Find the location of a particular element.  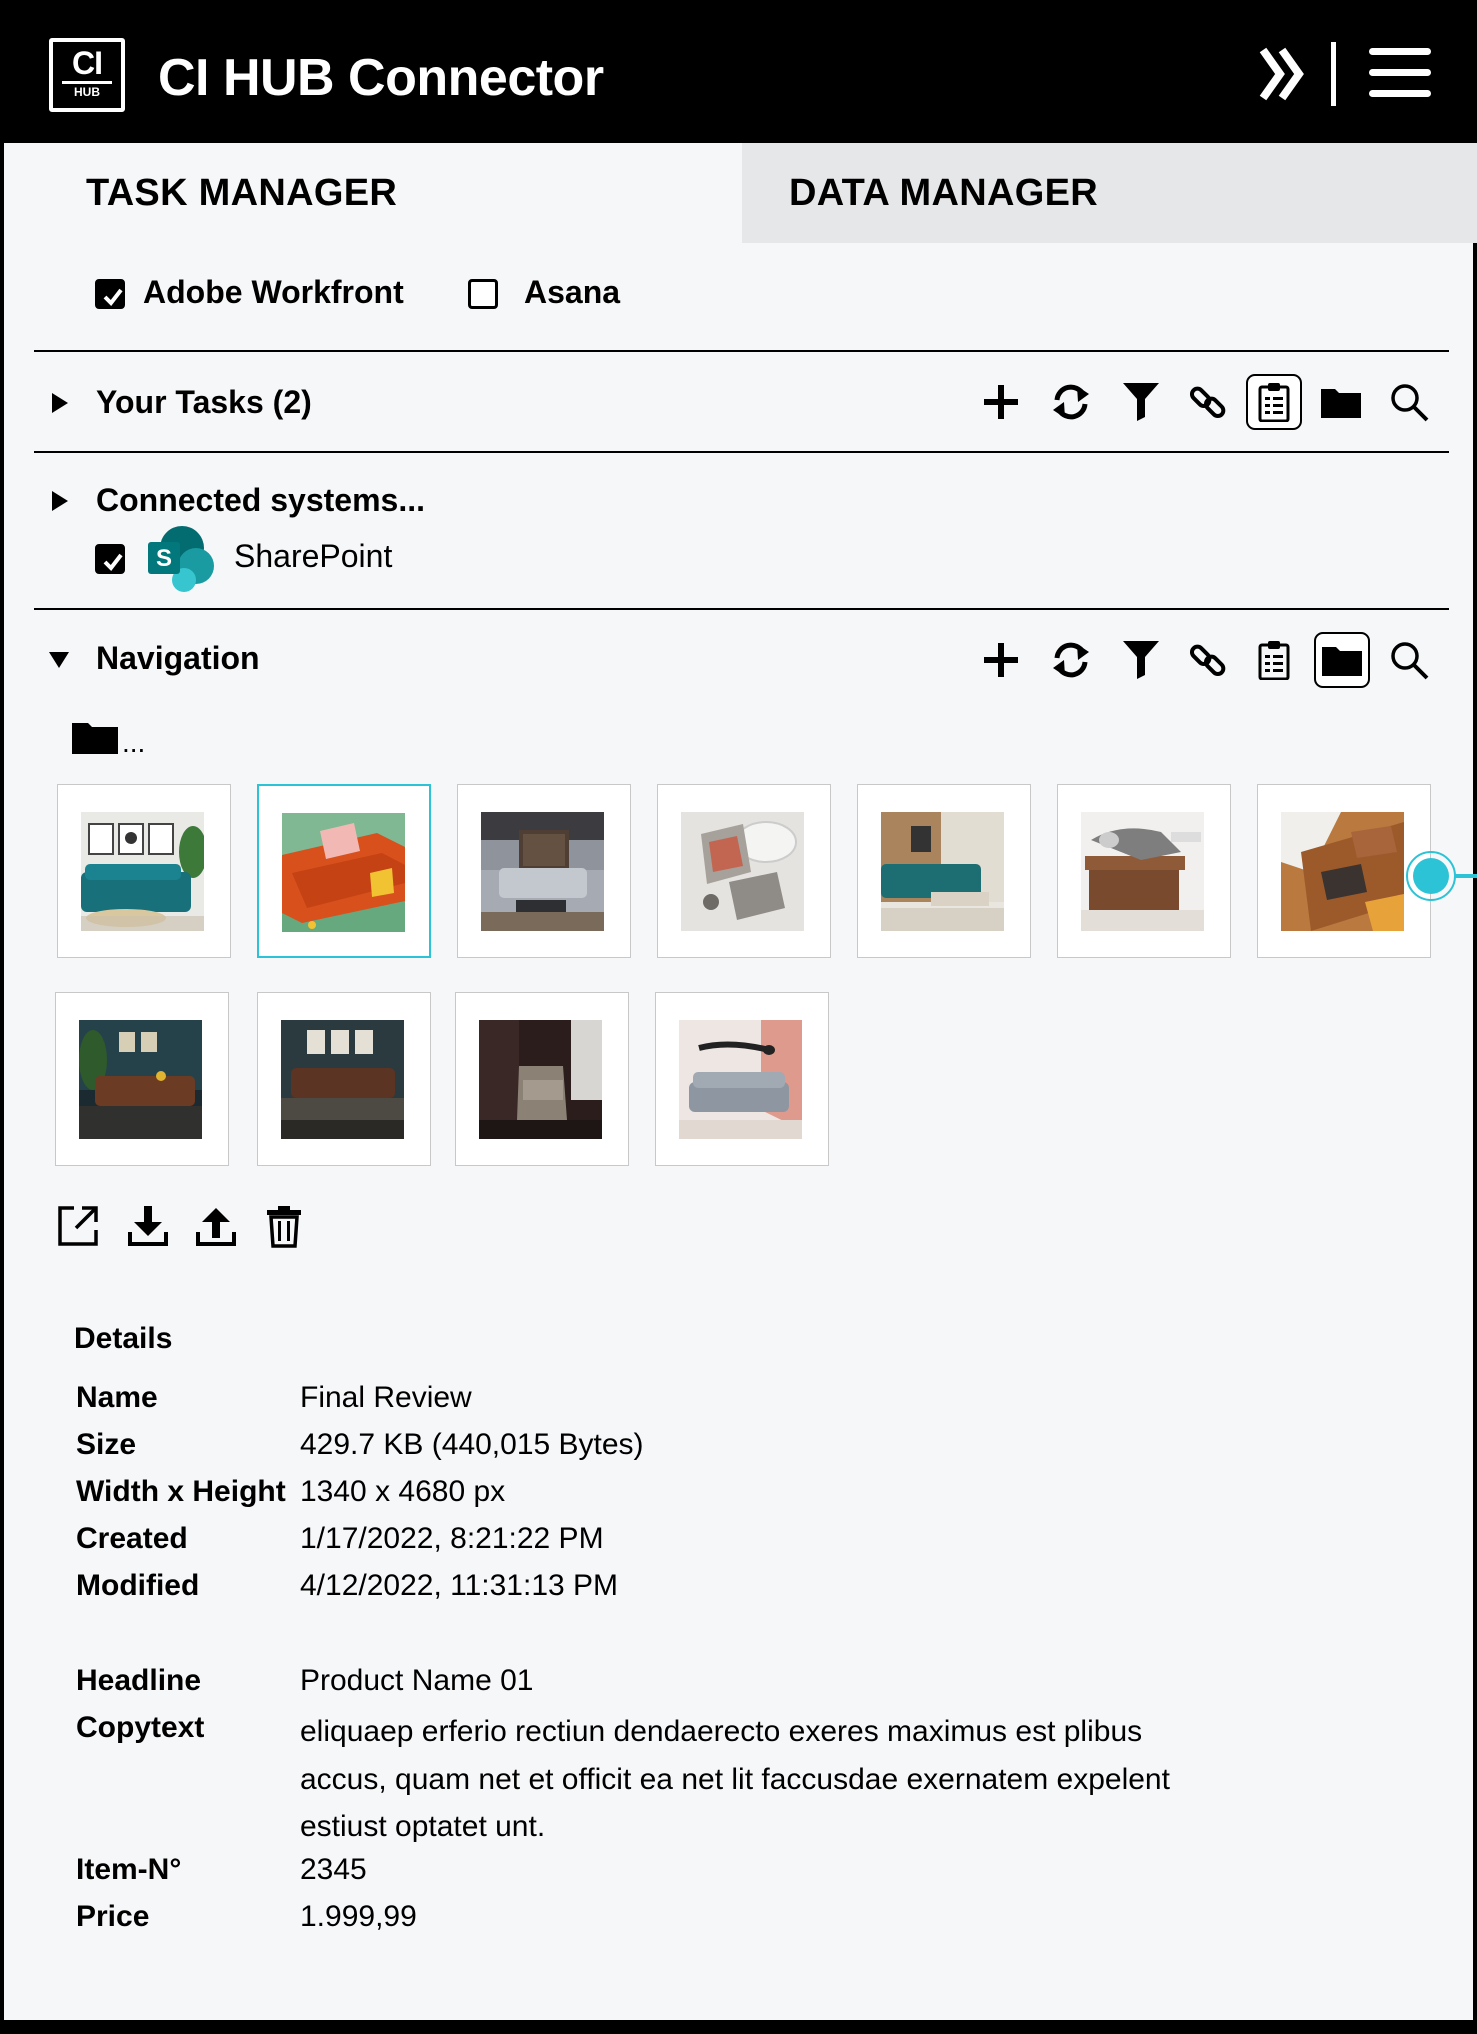

detail-label: Name is located at coordinates (117, 1397).